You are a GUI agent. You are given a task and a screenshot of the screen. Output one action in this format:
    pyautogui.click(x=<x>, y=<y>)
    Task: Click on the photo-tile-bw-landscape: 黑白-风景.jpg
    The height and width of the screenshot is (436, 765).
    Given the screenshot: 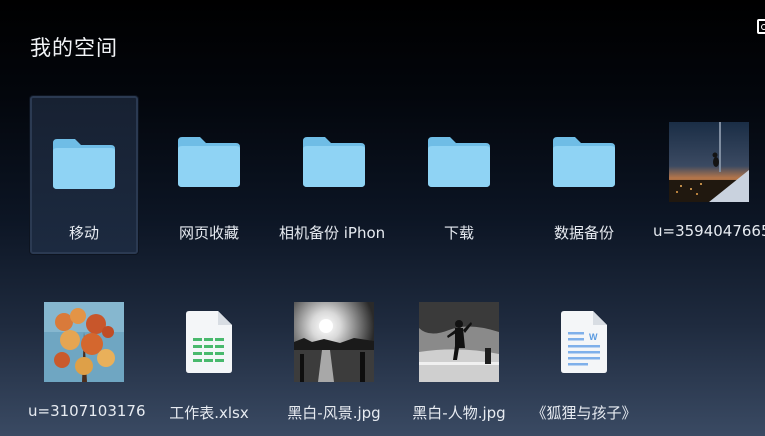 What is the action you would take?
    pyautogui.click(x=334, y=355)
    